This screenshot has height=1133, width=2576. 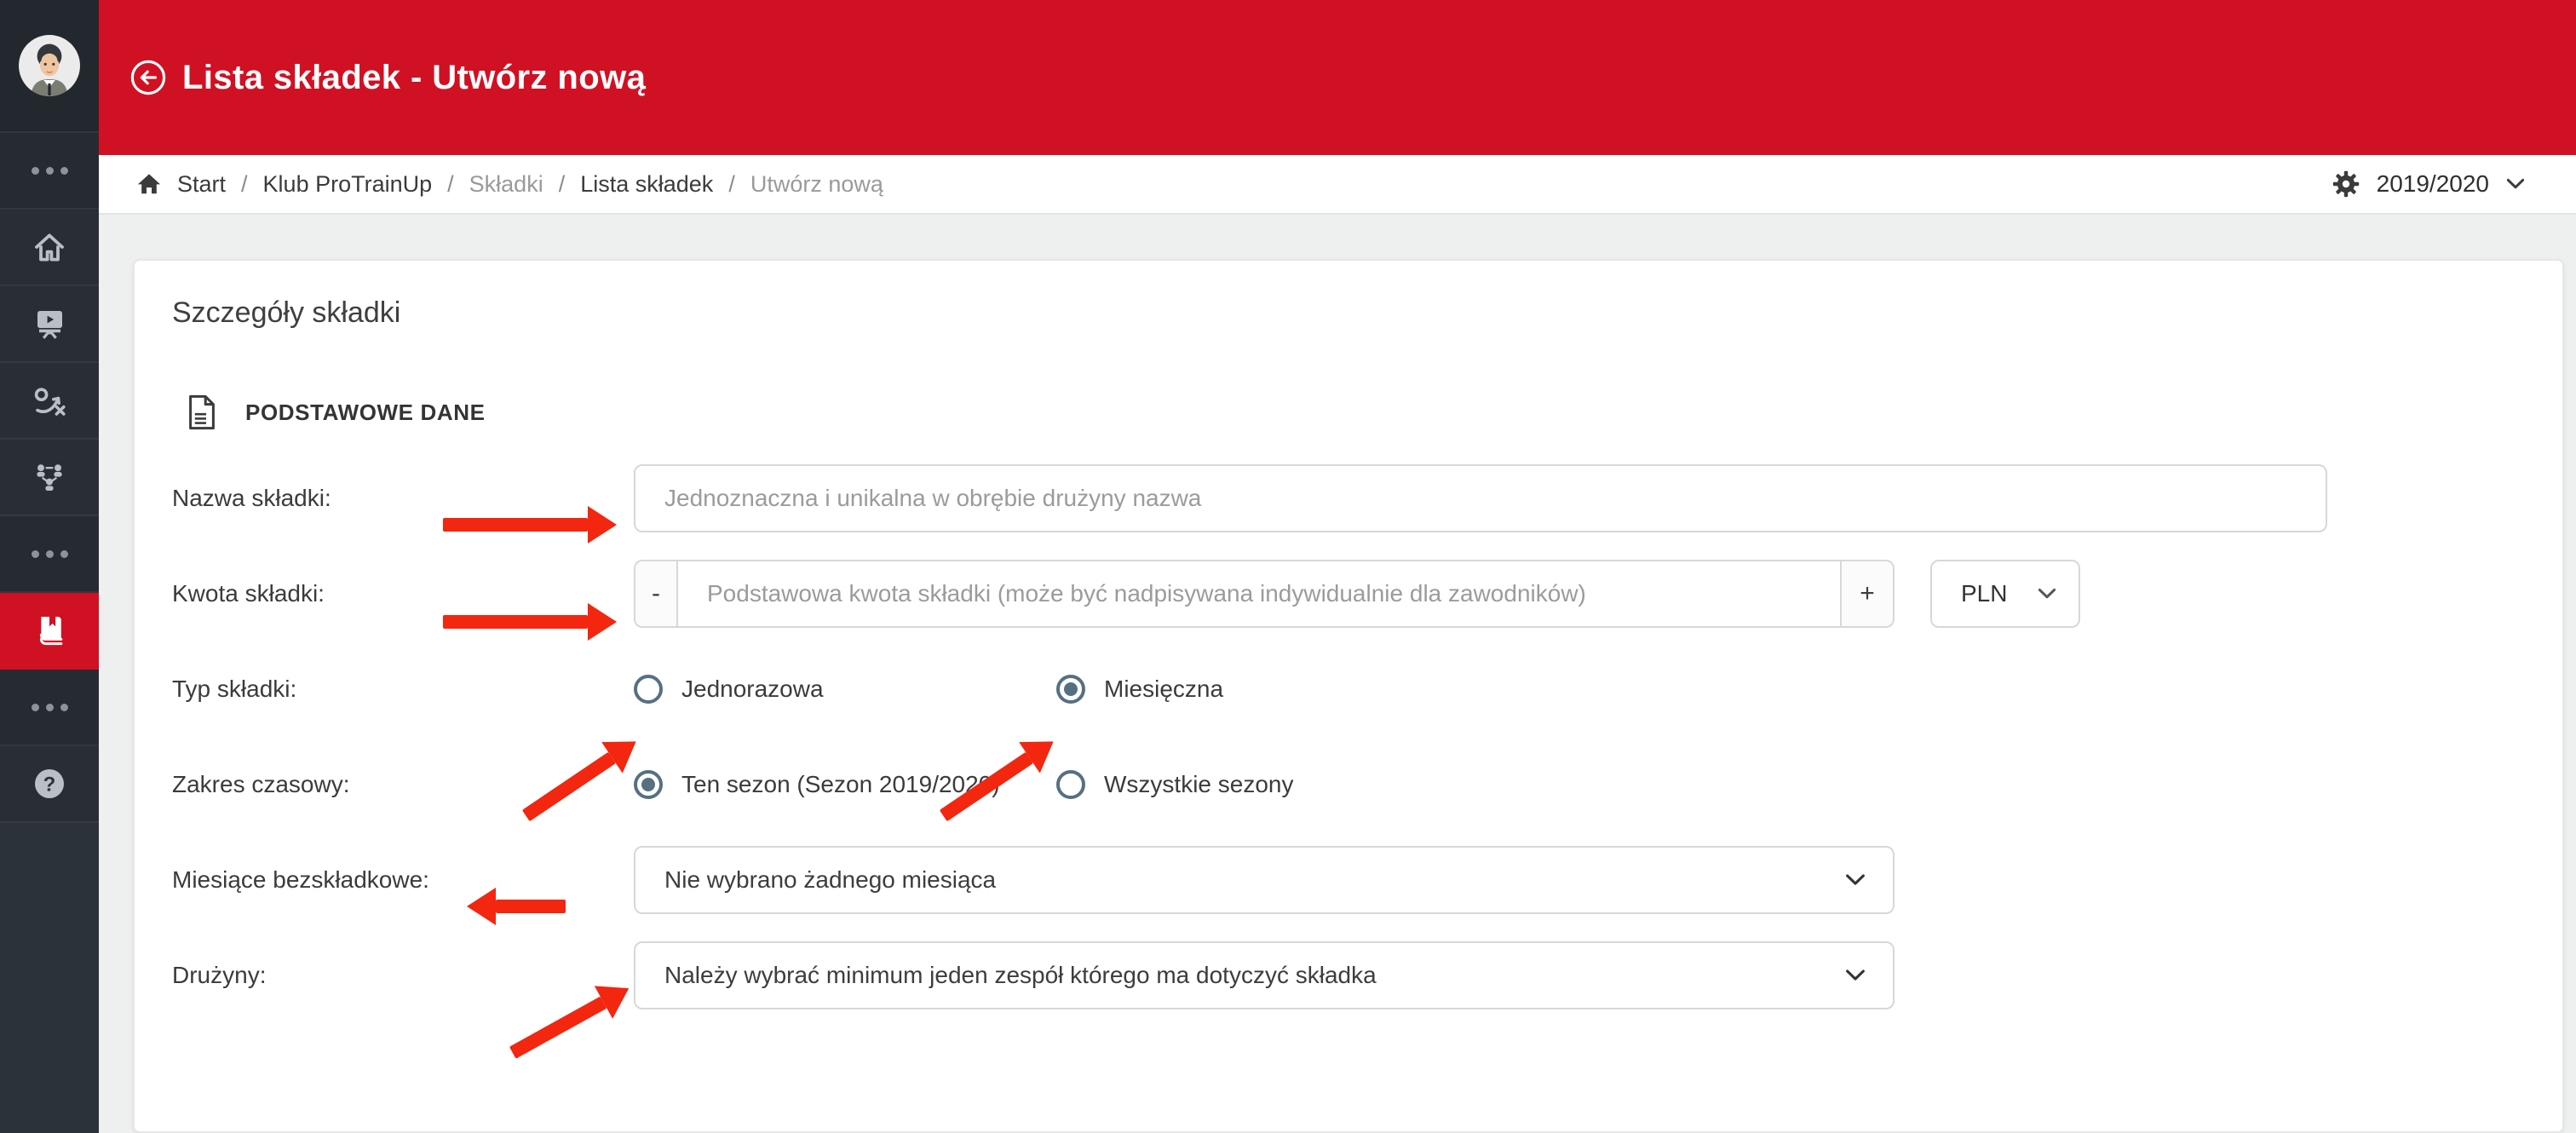 I want to click on radio-option-ten-sezon: Ten sezon (Sezon 2019/2020), so click(x=845, y=785).